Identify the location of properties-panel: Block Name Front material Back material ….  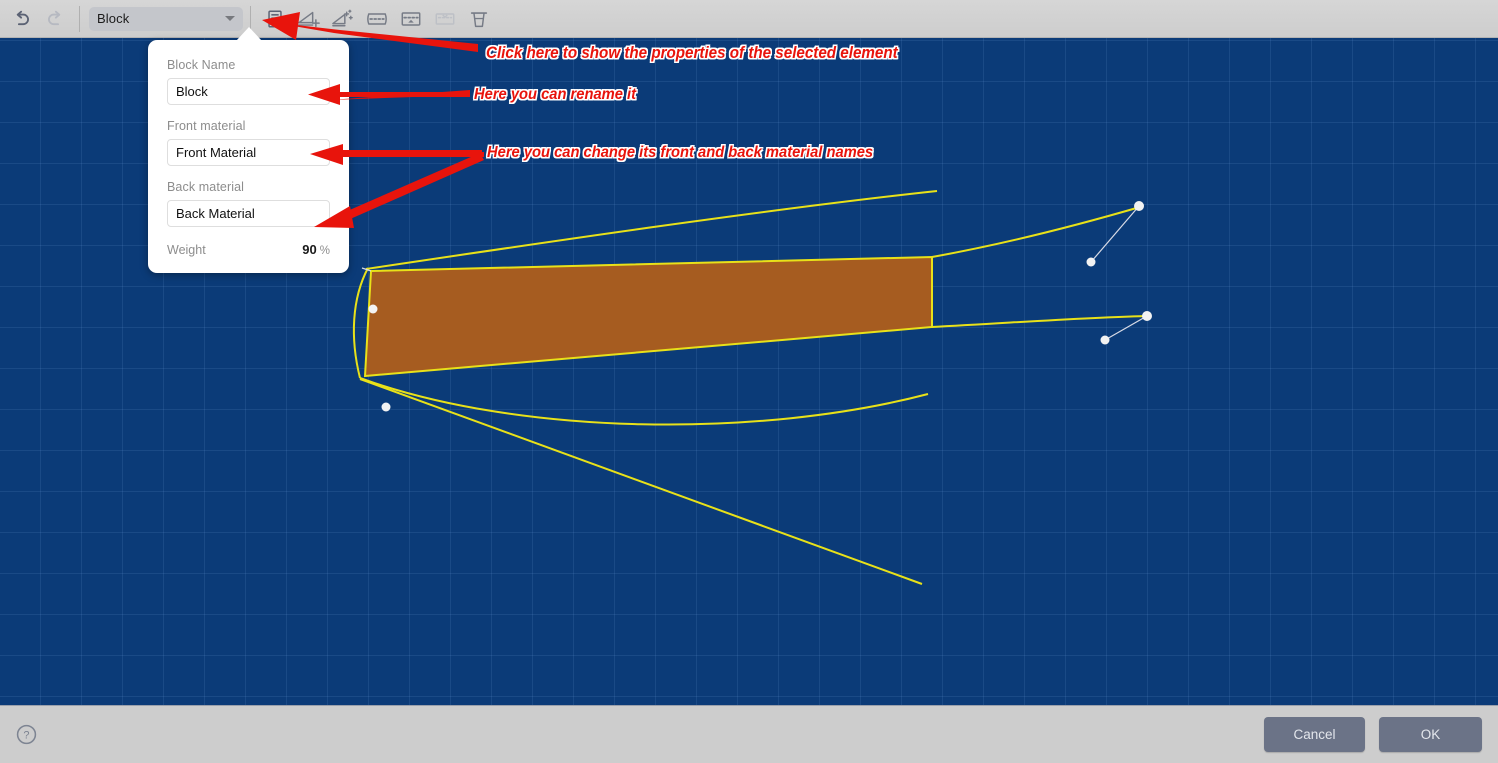
(248, 156).